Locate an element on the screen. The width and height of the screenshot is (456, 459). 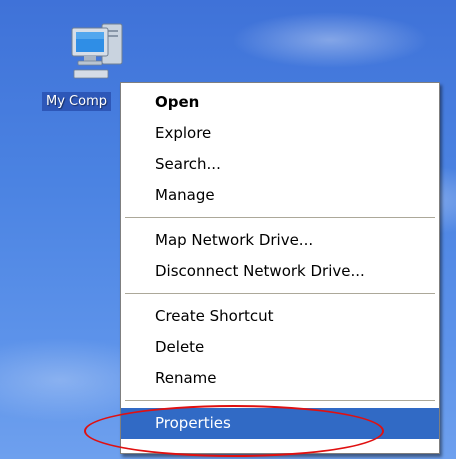
menu-item-open: Open is located at coordinates (280, 102).